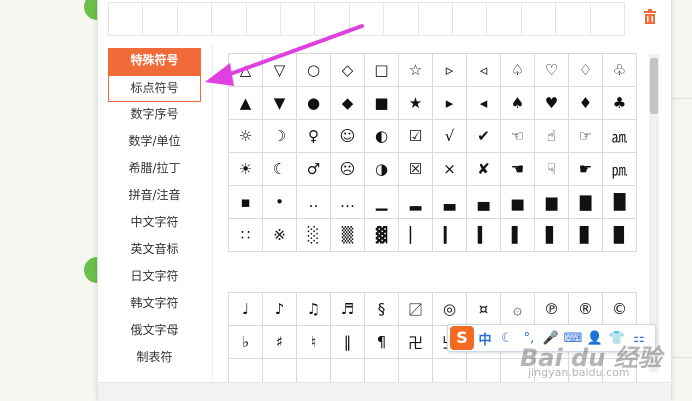 This screenshot has height=401, width=692. Describe the element at coordinates (529, 338) in the screenshot. I see `punctuation-icon: °,` at that location.